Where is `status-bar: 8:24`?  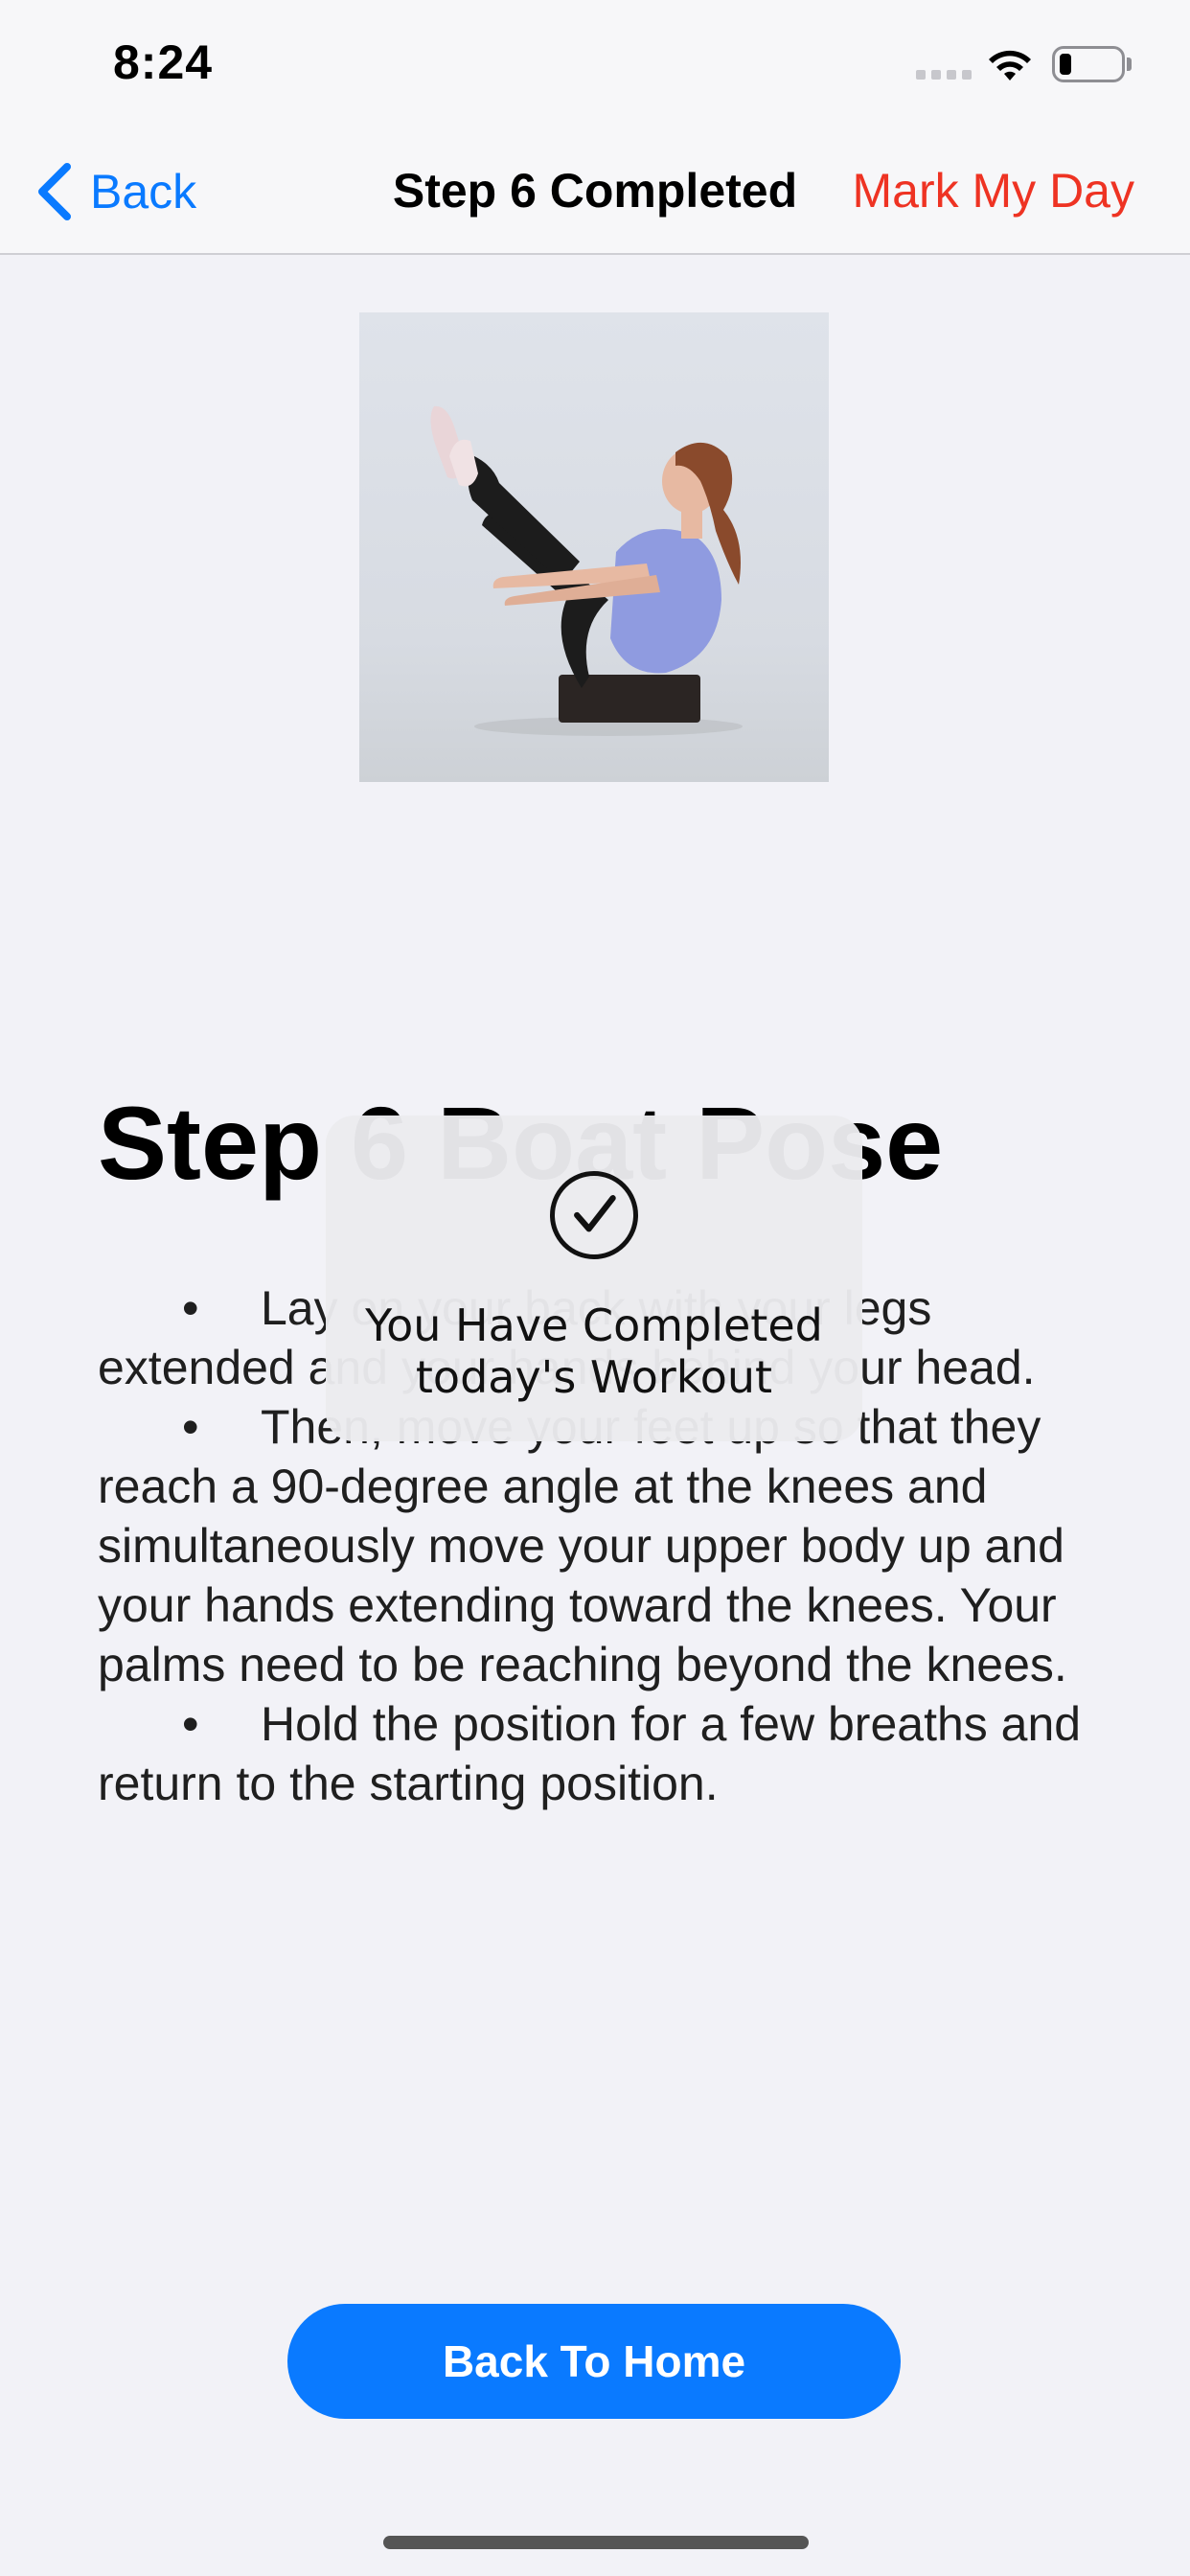 status-bar: 8:24 is located at coordinates (595, 67).